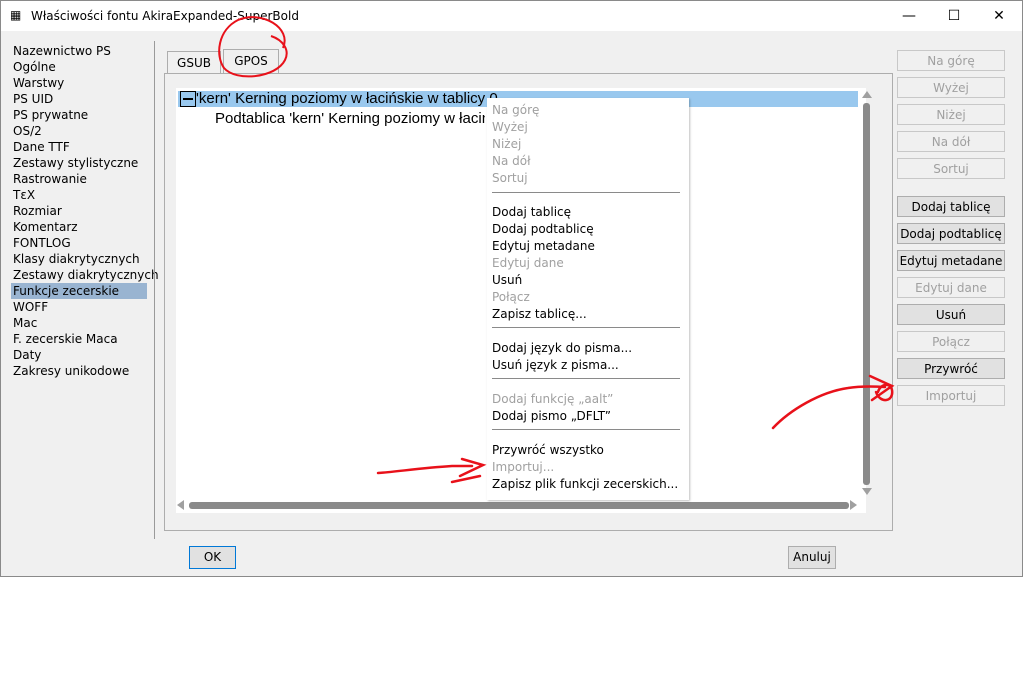 The height and width of the screenshot is (689, 1023). Describe the element at coordinates (431, 470) in the screenshot. I see `arrow-annotation-importuj` at that location.